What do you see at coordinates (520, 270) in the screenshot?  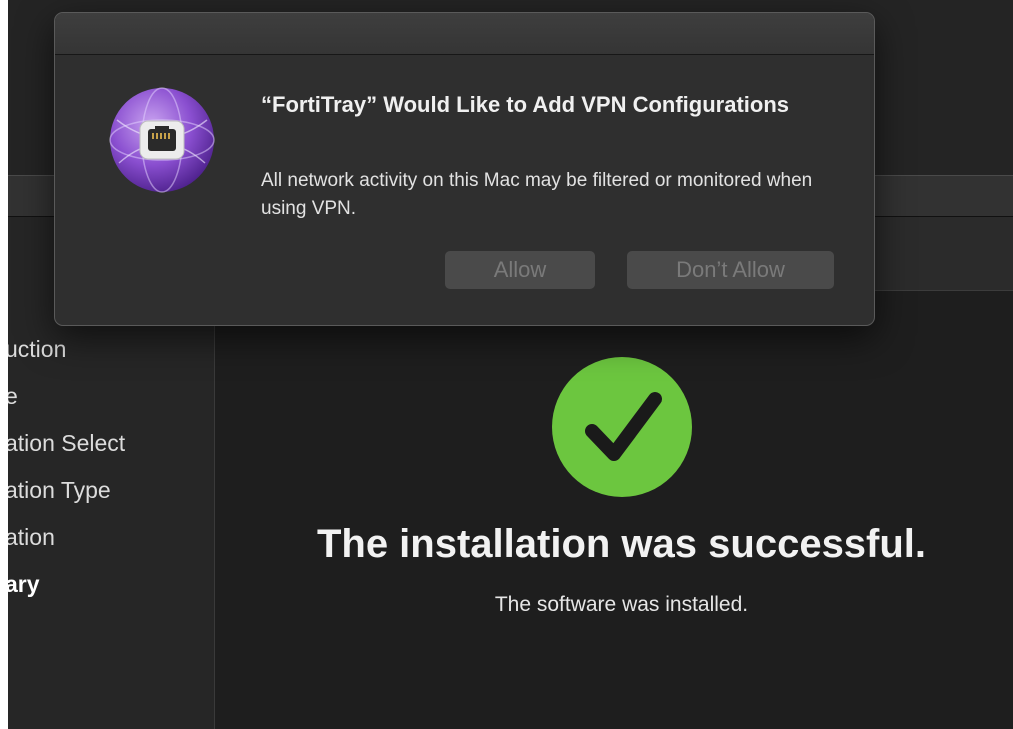 I see `allow-button: Allow` at bounding box center [520, 270].